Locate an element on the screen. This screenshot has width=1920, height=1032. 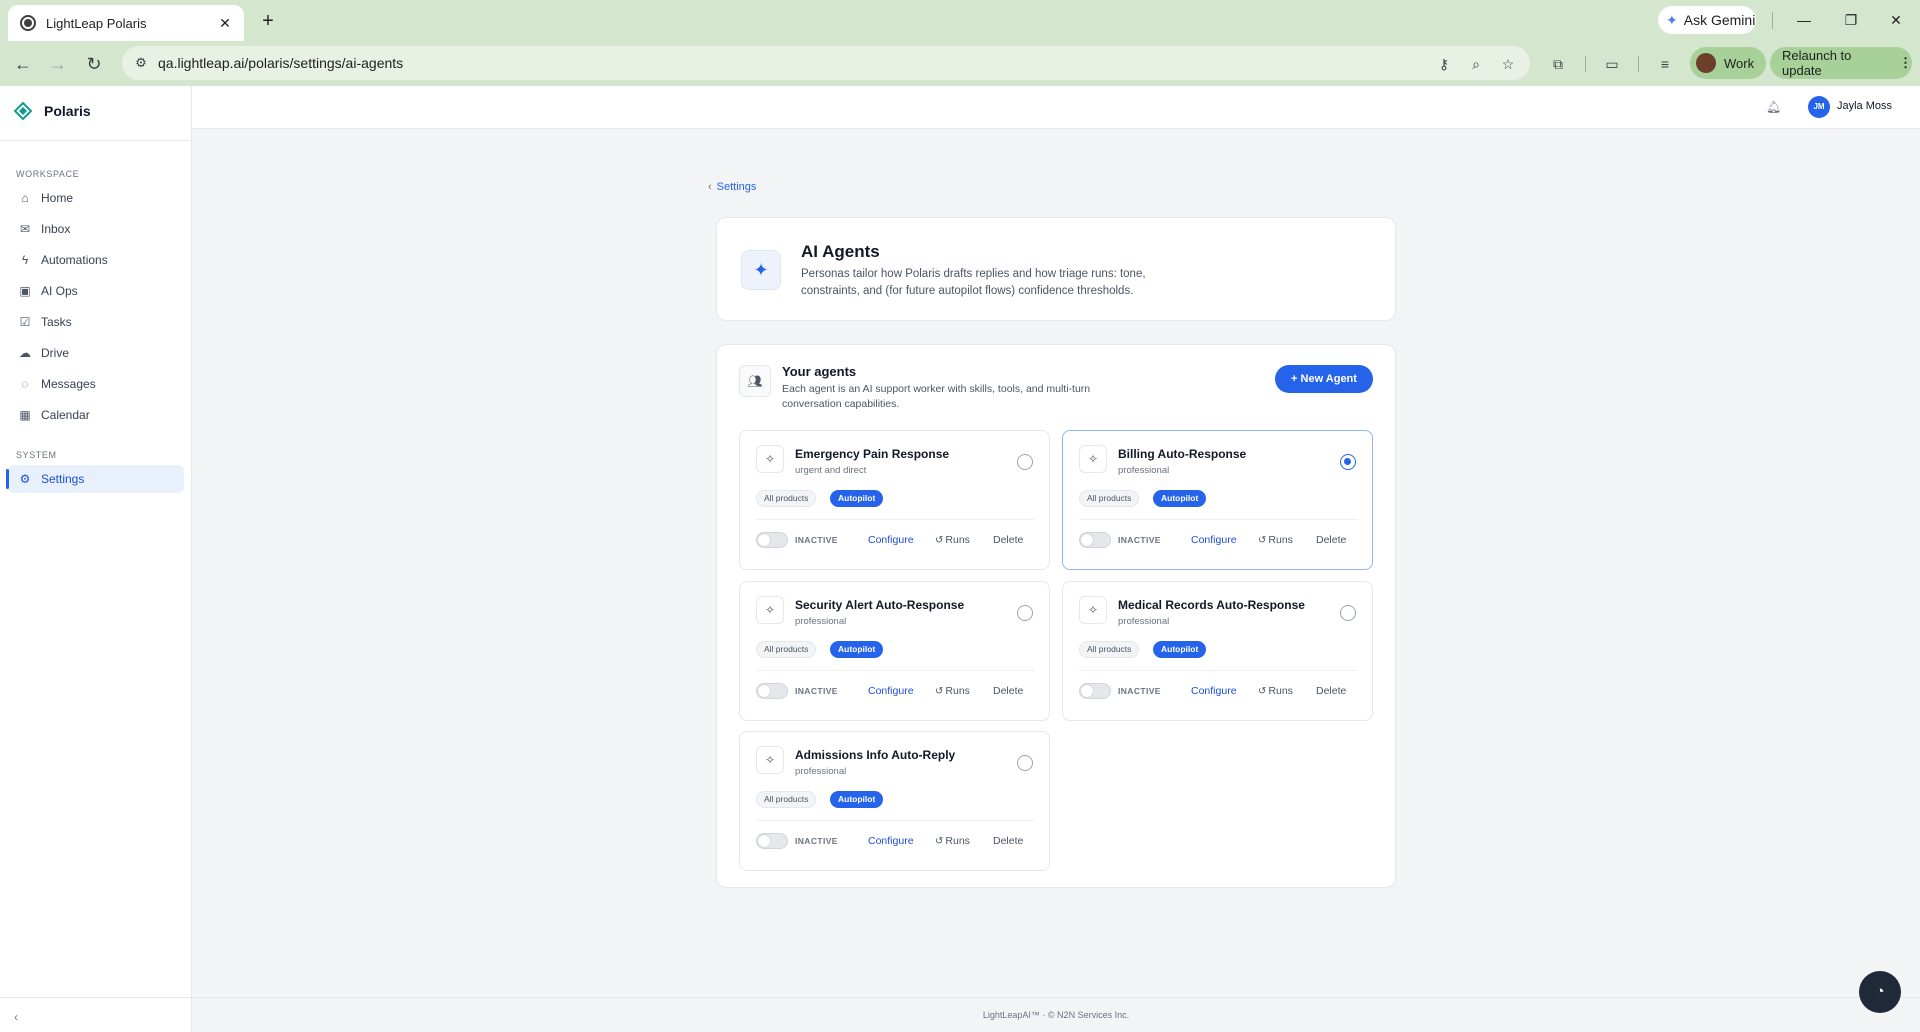
users-icon: 👥︎ is located at coordinates (755, 381).